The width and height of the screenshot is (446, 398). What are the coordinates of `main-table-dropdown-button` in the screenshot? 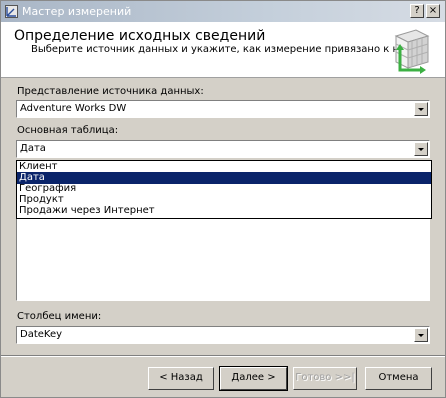 It's located at (421, 149).